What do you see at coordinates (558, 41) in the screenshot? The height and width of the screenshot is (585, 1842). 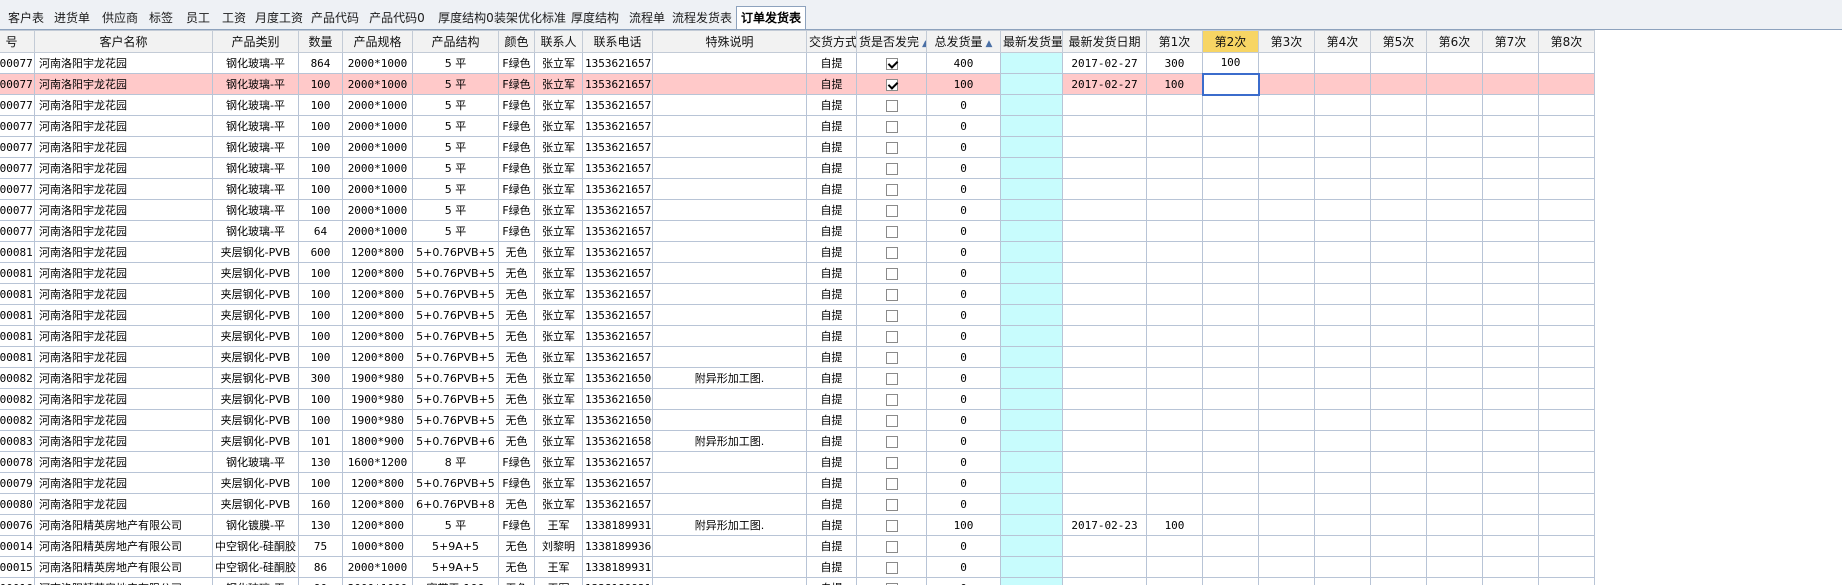 I see `col-contact-header: 联系人` at bounding box center [558, 41].